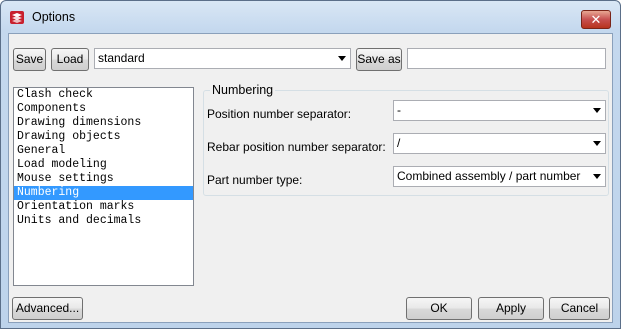 The image size is (621, 329). What do you see at coordinates (103, 221) in the screenshot?
I see `list-item-units-and-decimals: Units and decimals` at bounding box center [103, 221].